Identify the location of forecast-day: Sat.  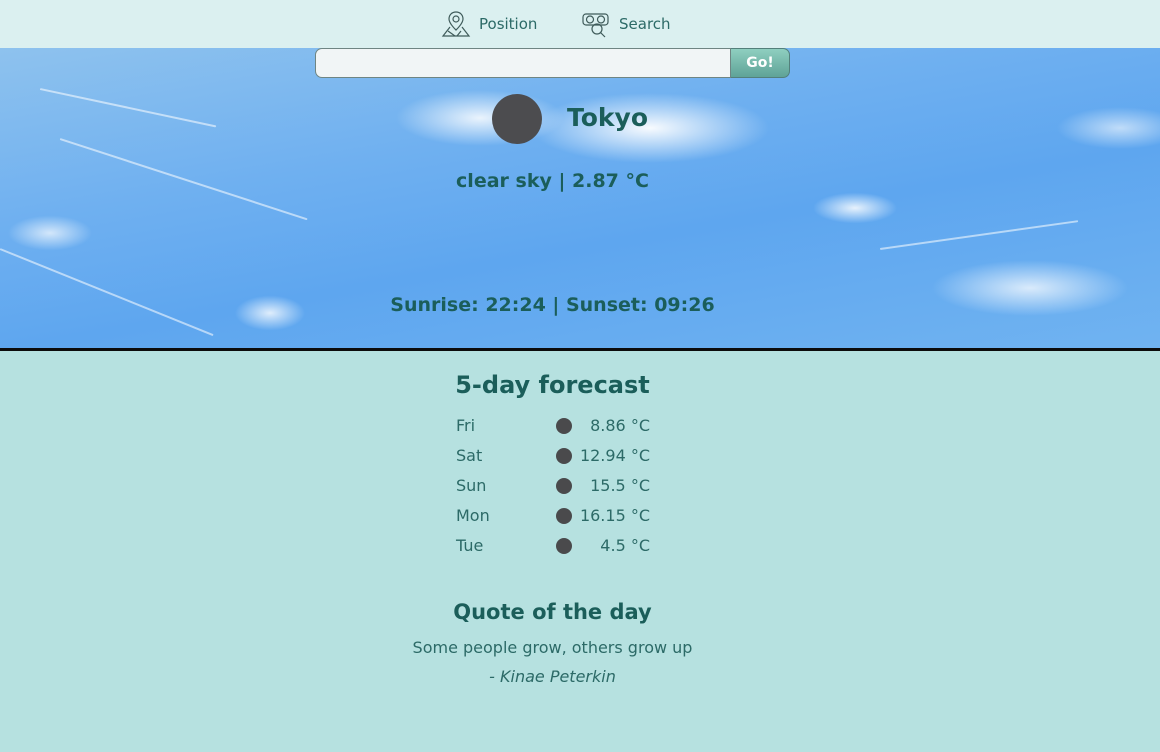
(469, 455).